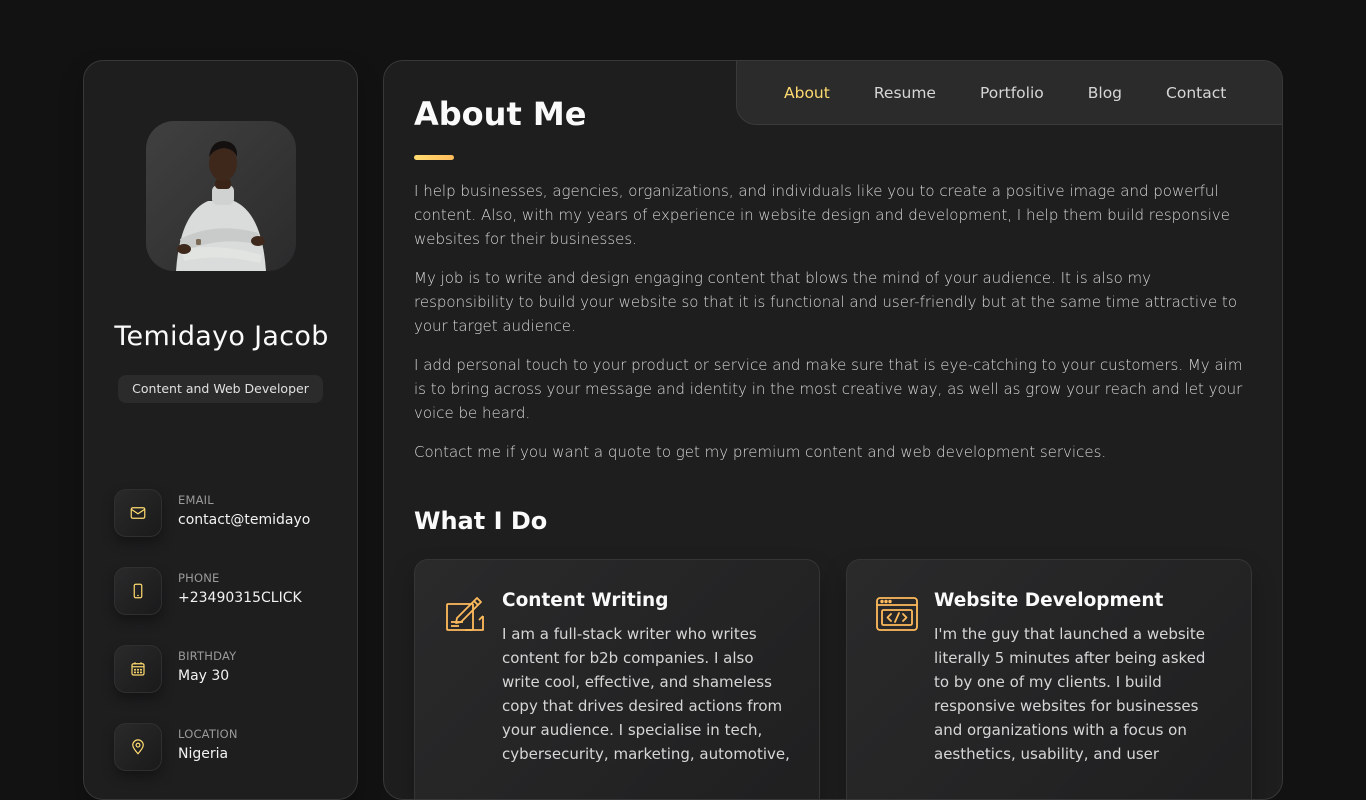 Image resolution: width=1366 pixels, height=800 pixels. Describe the element at coordinates (465, 614) in the screenshot. I see `pen-and-paper-icon` at that location.